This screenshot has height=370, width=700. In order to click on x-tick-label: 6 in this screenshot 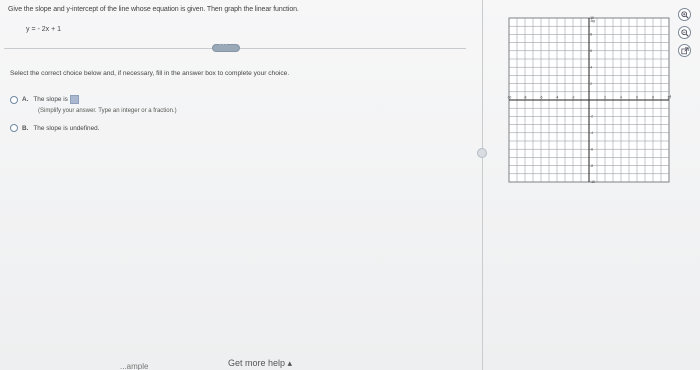, I will do `click(637, 98)`.